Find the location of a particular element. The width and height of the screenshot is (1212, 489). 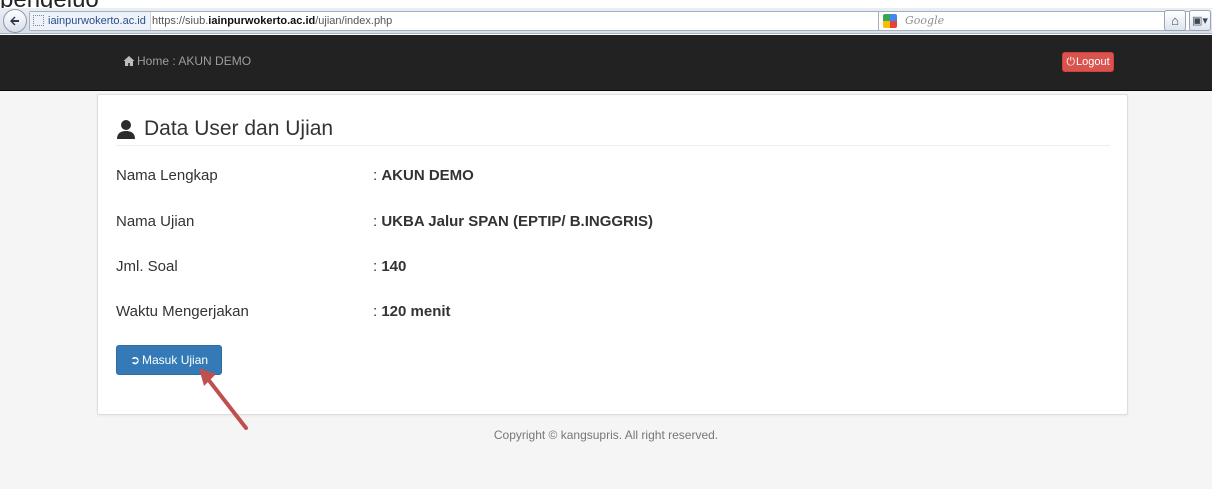

panel-heading: Data User dan Ujian is located at coordinates (224, 129).